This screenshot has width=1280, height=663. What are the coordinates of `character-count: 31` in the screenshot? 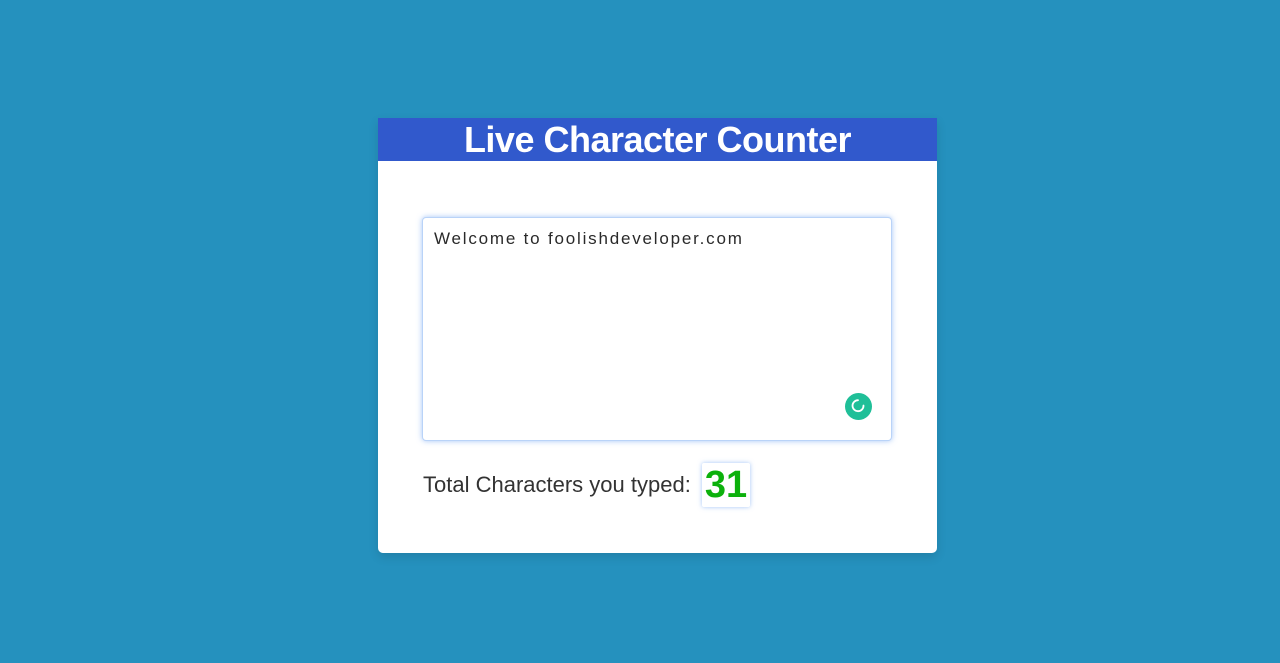 It's located at (726, 485).